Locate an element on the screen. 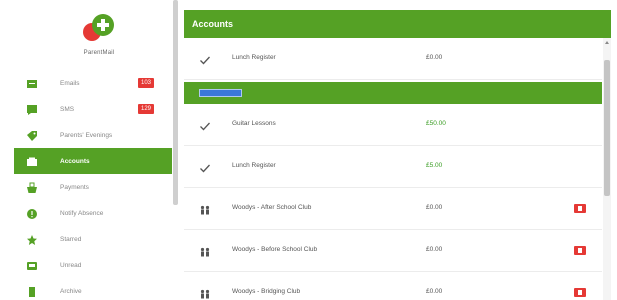 The image size is (617, 300). account-row: Woodys - After School Club £0.00 is located at coordinates (393, 209).